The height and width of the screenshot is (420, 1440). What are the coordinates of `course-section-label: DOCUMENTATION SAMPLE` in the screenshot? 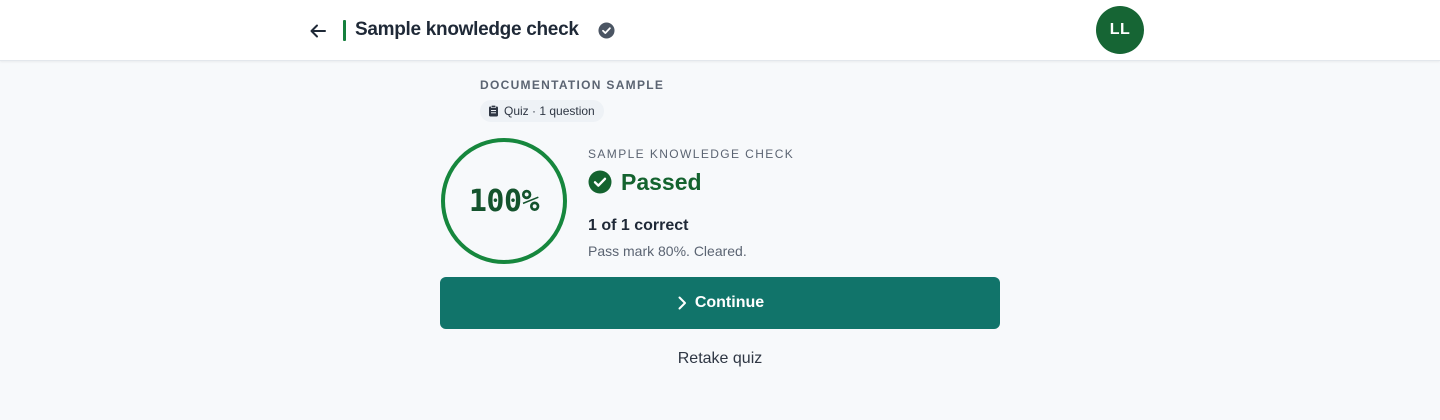 It's located at (572, 85).